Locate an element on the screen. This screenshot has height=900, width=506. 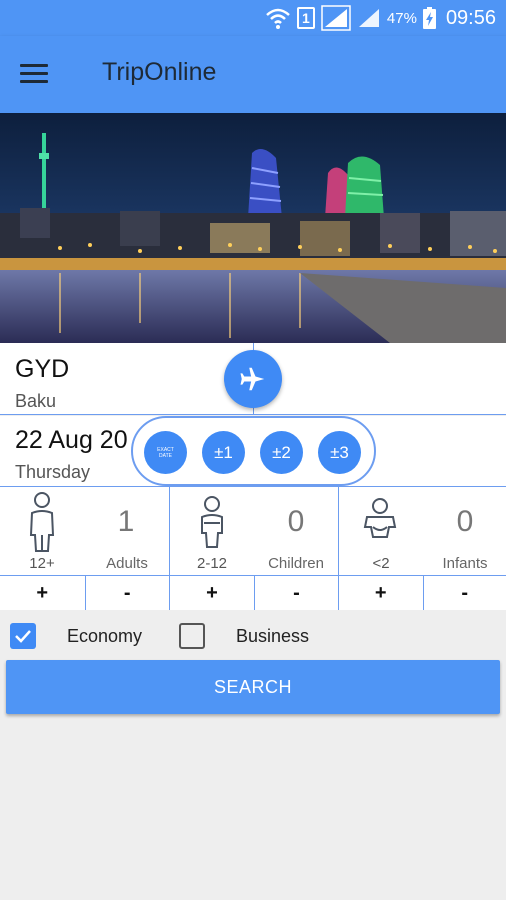
infants-minus-button: - is located at coordinates (464, 593).